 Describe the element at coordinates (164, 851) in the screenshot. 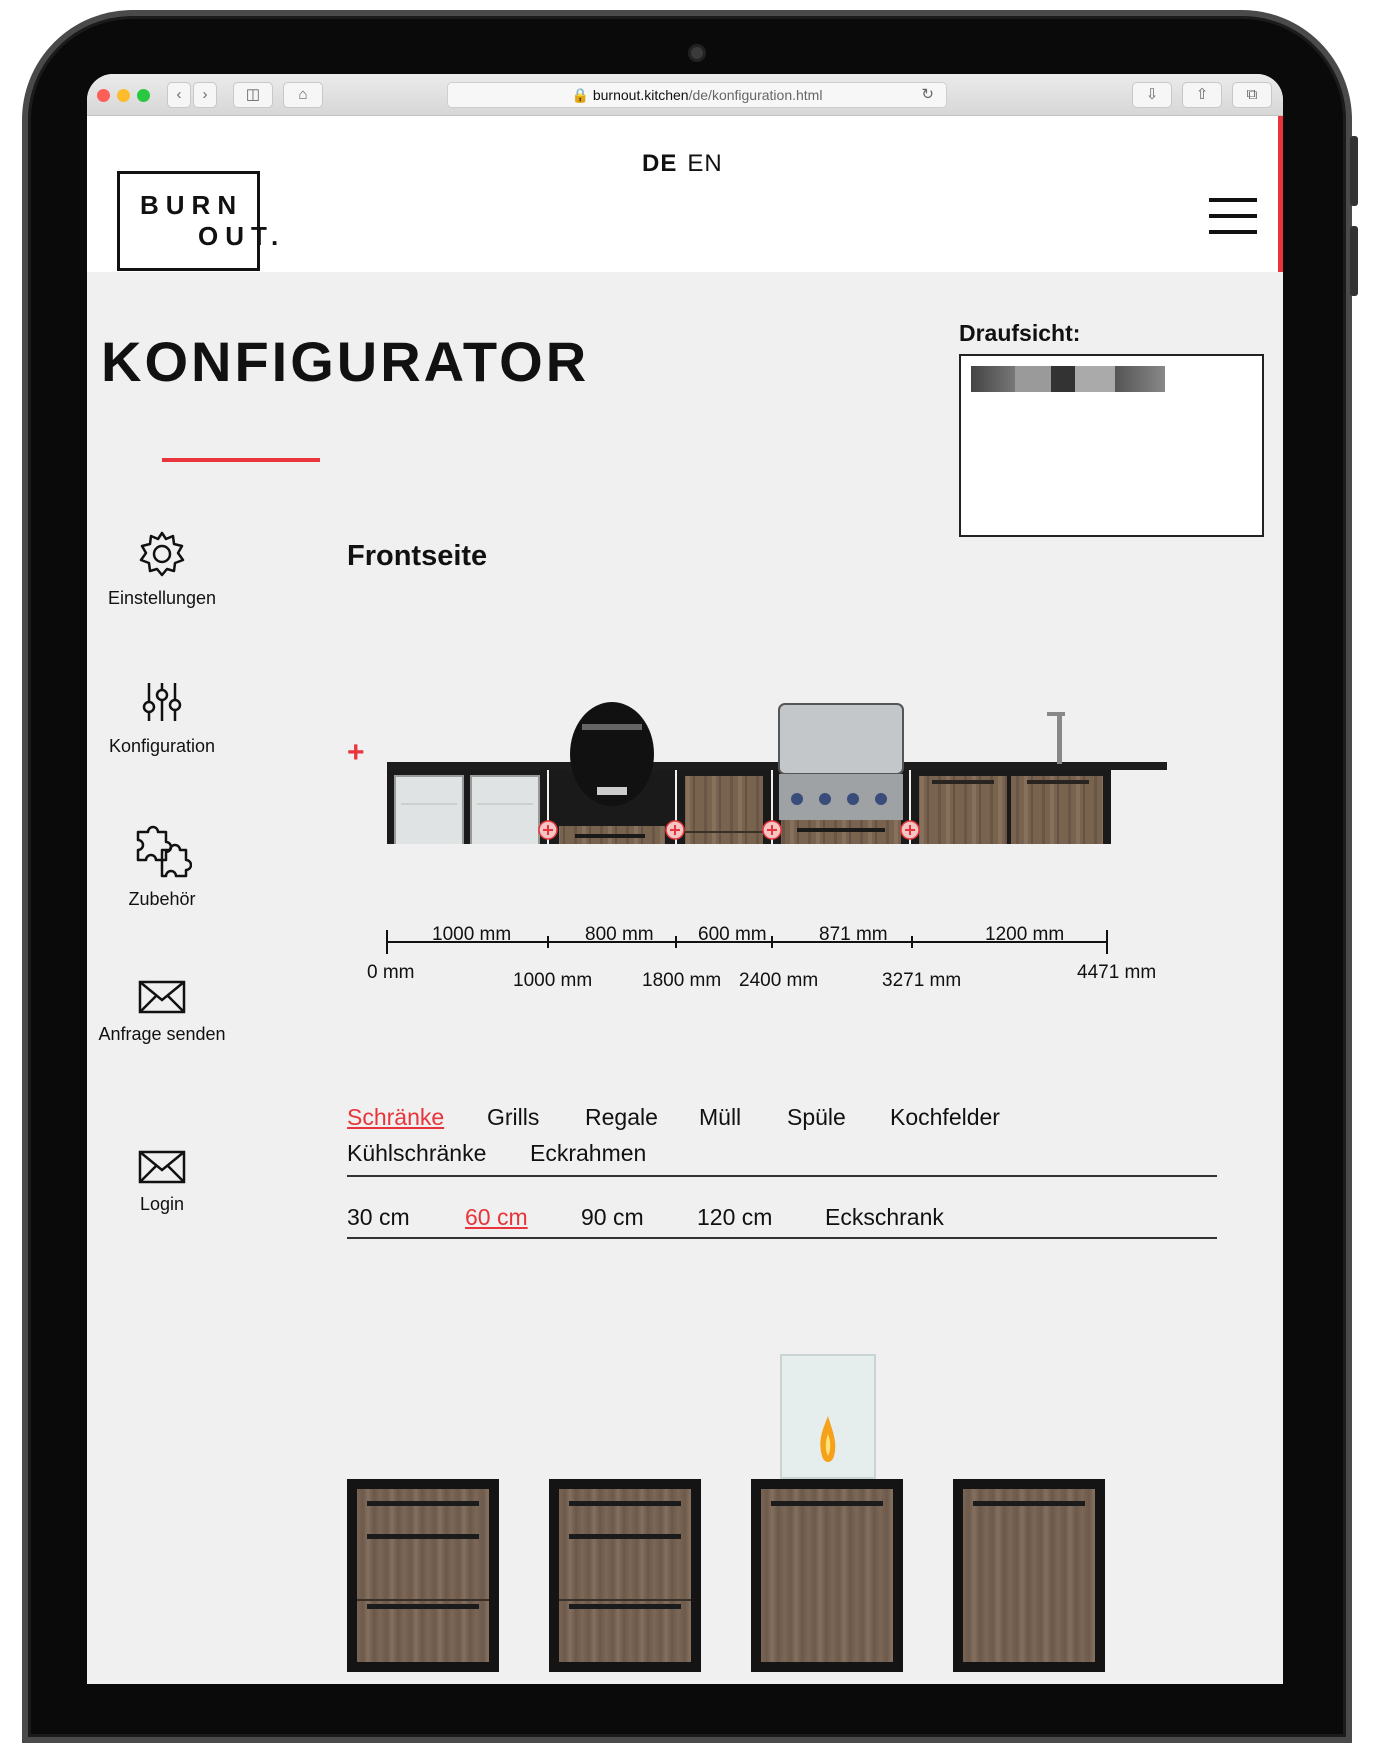

I see `puzzle-icon` at that location.